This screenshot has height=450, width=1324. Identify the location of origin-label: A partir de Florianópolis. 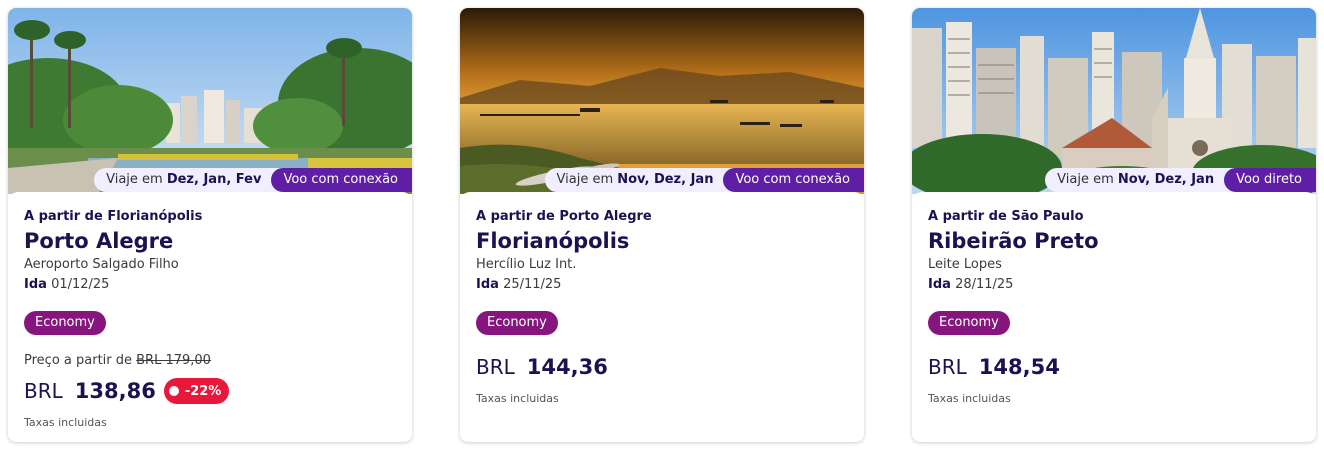
(113, 216).